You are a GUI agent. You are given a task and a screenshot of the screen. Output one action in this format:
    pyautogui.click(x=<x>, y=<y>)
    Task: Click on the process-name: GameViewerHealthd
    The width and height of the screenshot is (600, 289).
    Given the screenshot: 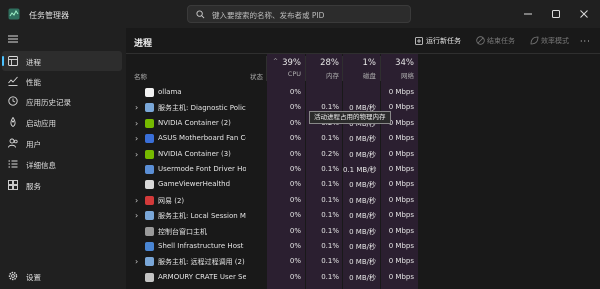 What is the action you would take?
    pyautogui.click(x=194, y=184)
    